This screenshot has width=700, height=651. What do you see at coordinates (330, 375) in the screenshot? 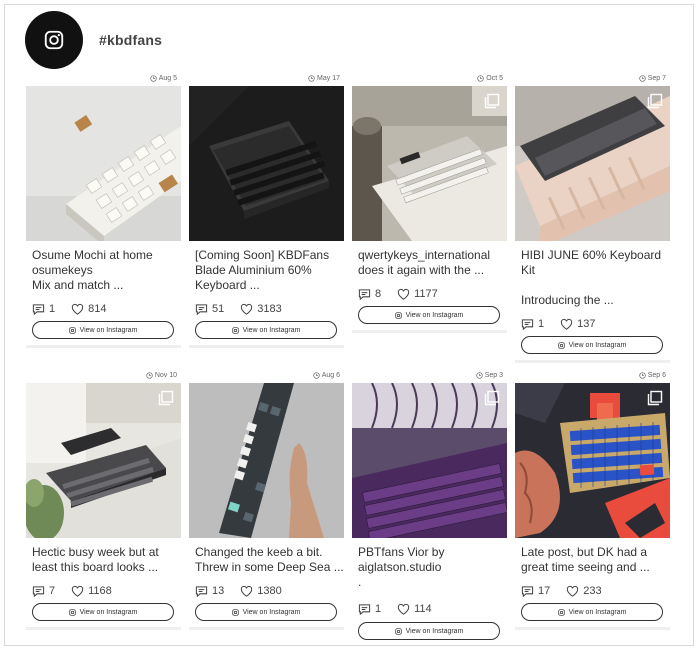
I see `post-date-text: Aug 6` at bounding box center [330, 375].